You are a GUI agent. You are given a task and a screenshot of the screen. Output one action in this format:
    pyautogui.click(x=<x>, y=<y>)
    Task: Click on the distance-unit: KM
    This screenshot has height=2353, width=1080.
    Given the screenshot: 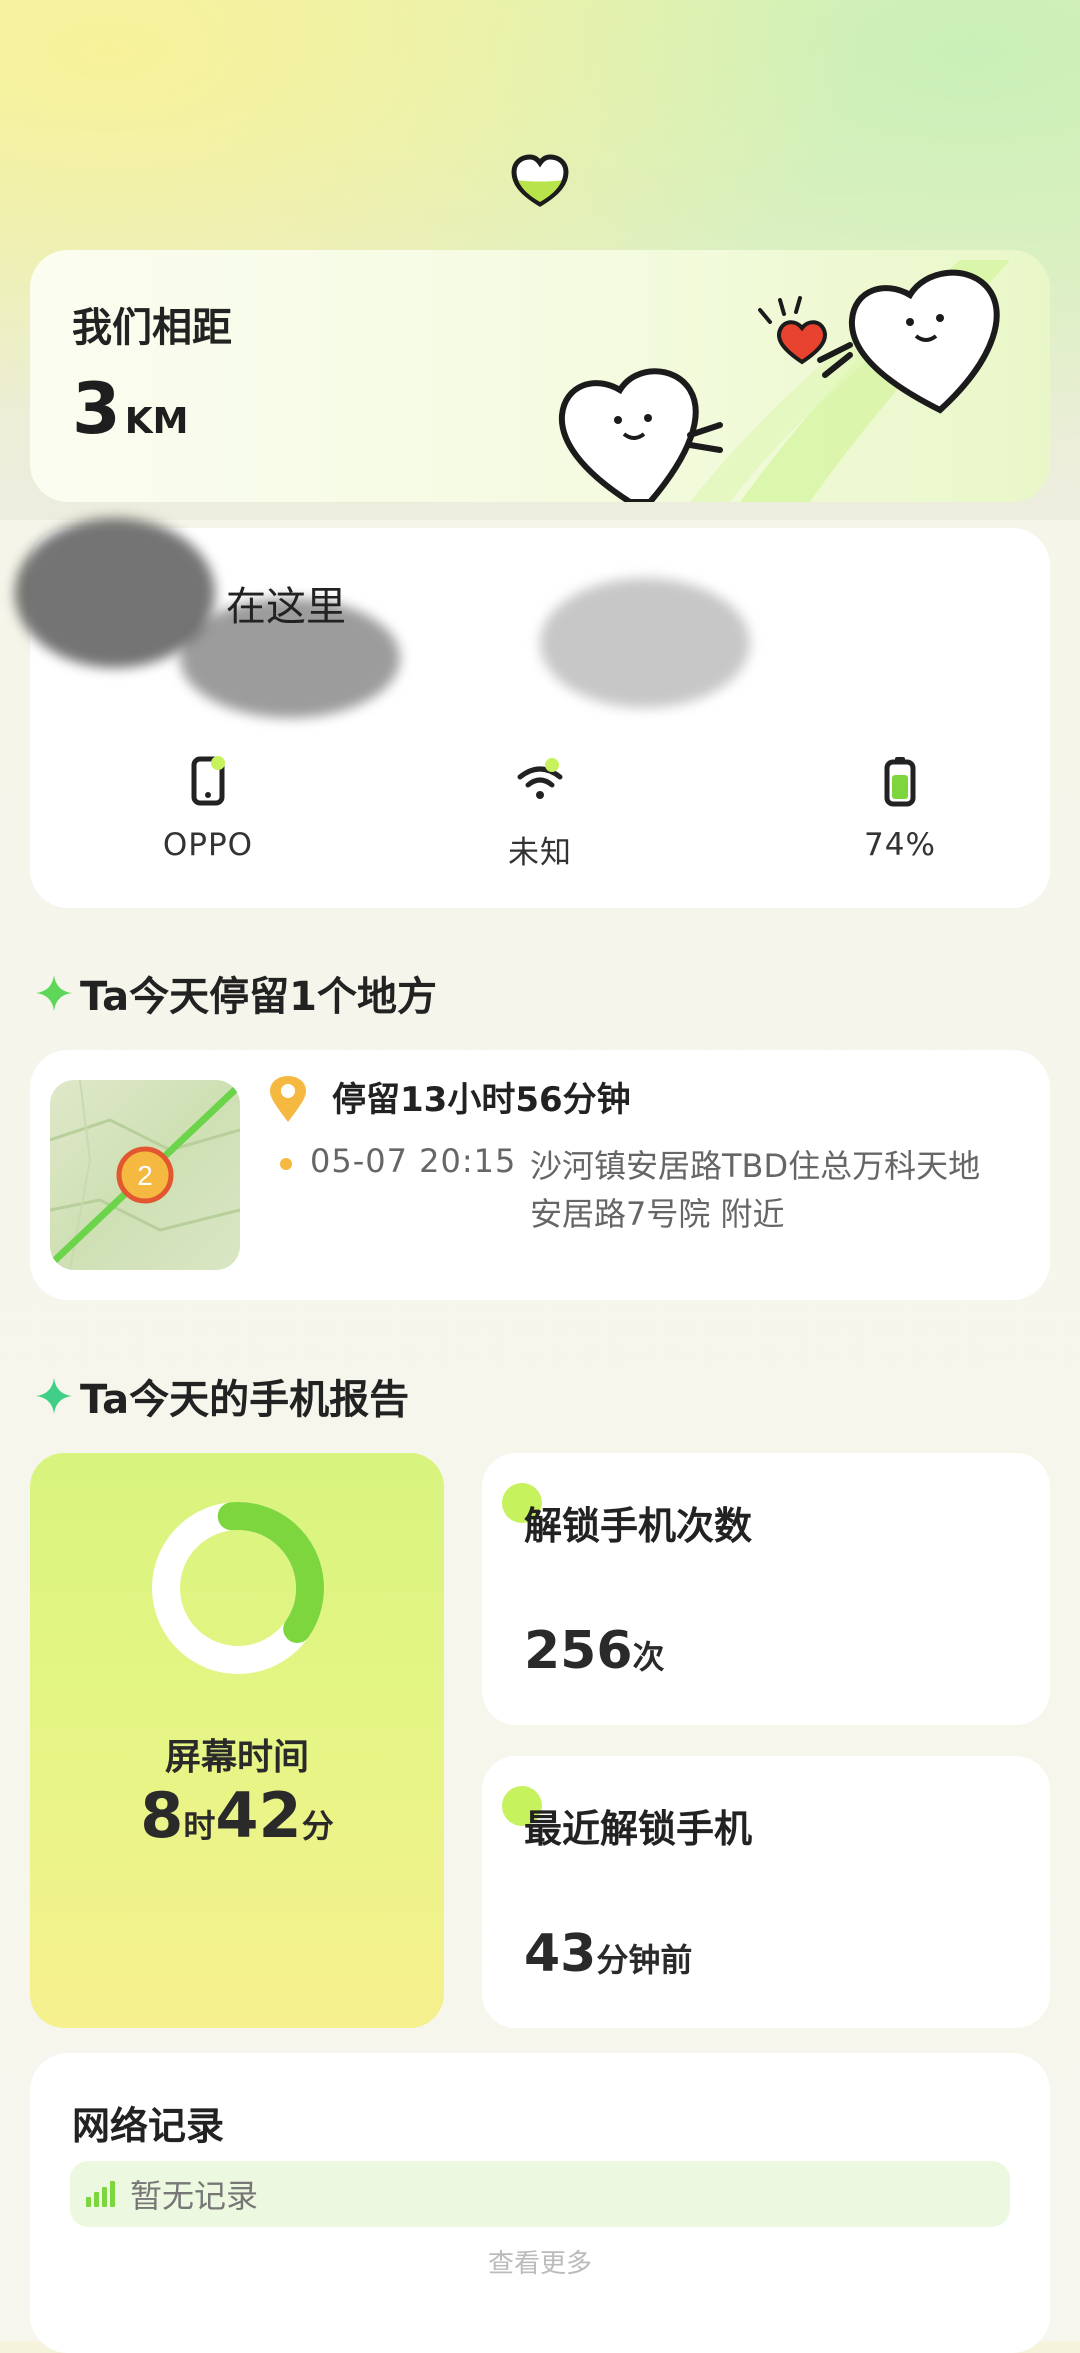 What is the action you would take?
    pyautogui.click(x=156, y=421)
    